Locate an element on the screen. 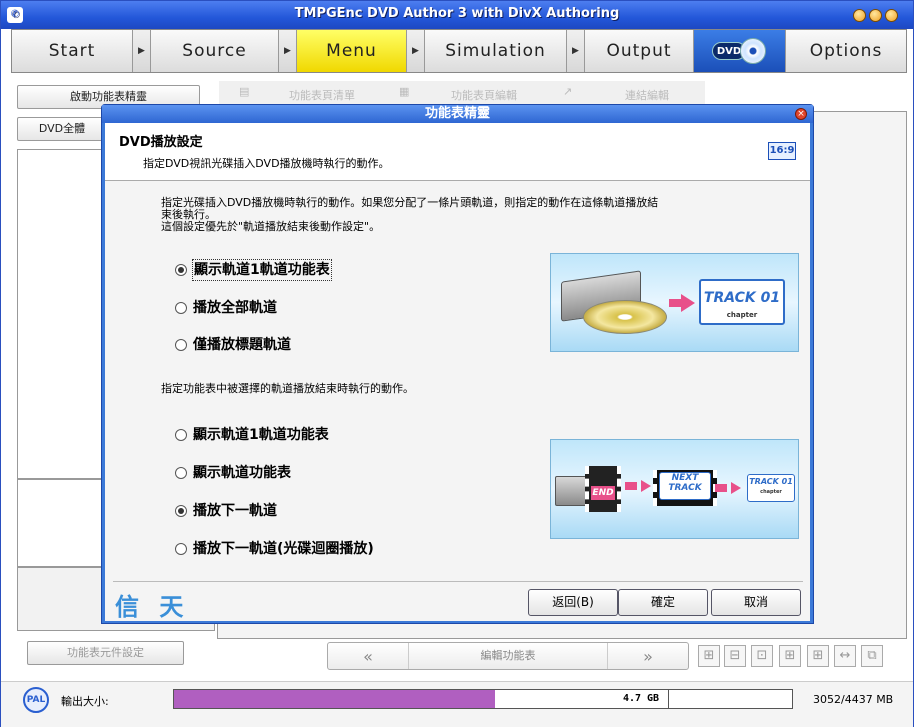  menu-component-settings-button: 功能表元件設定 is located at coordinates (105, 653).